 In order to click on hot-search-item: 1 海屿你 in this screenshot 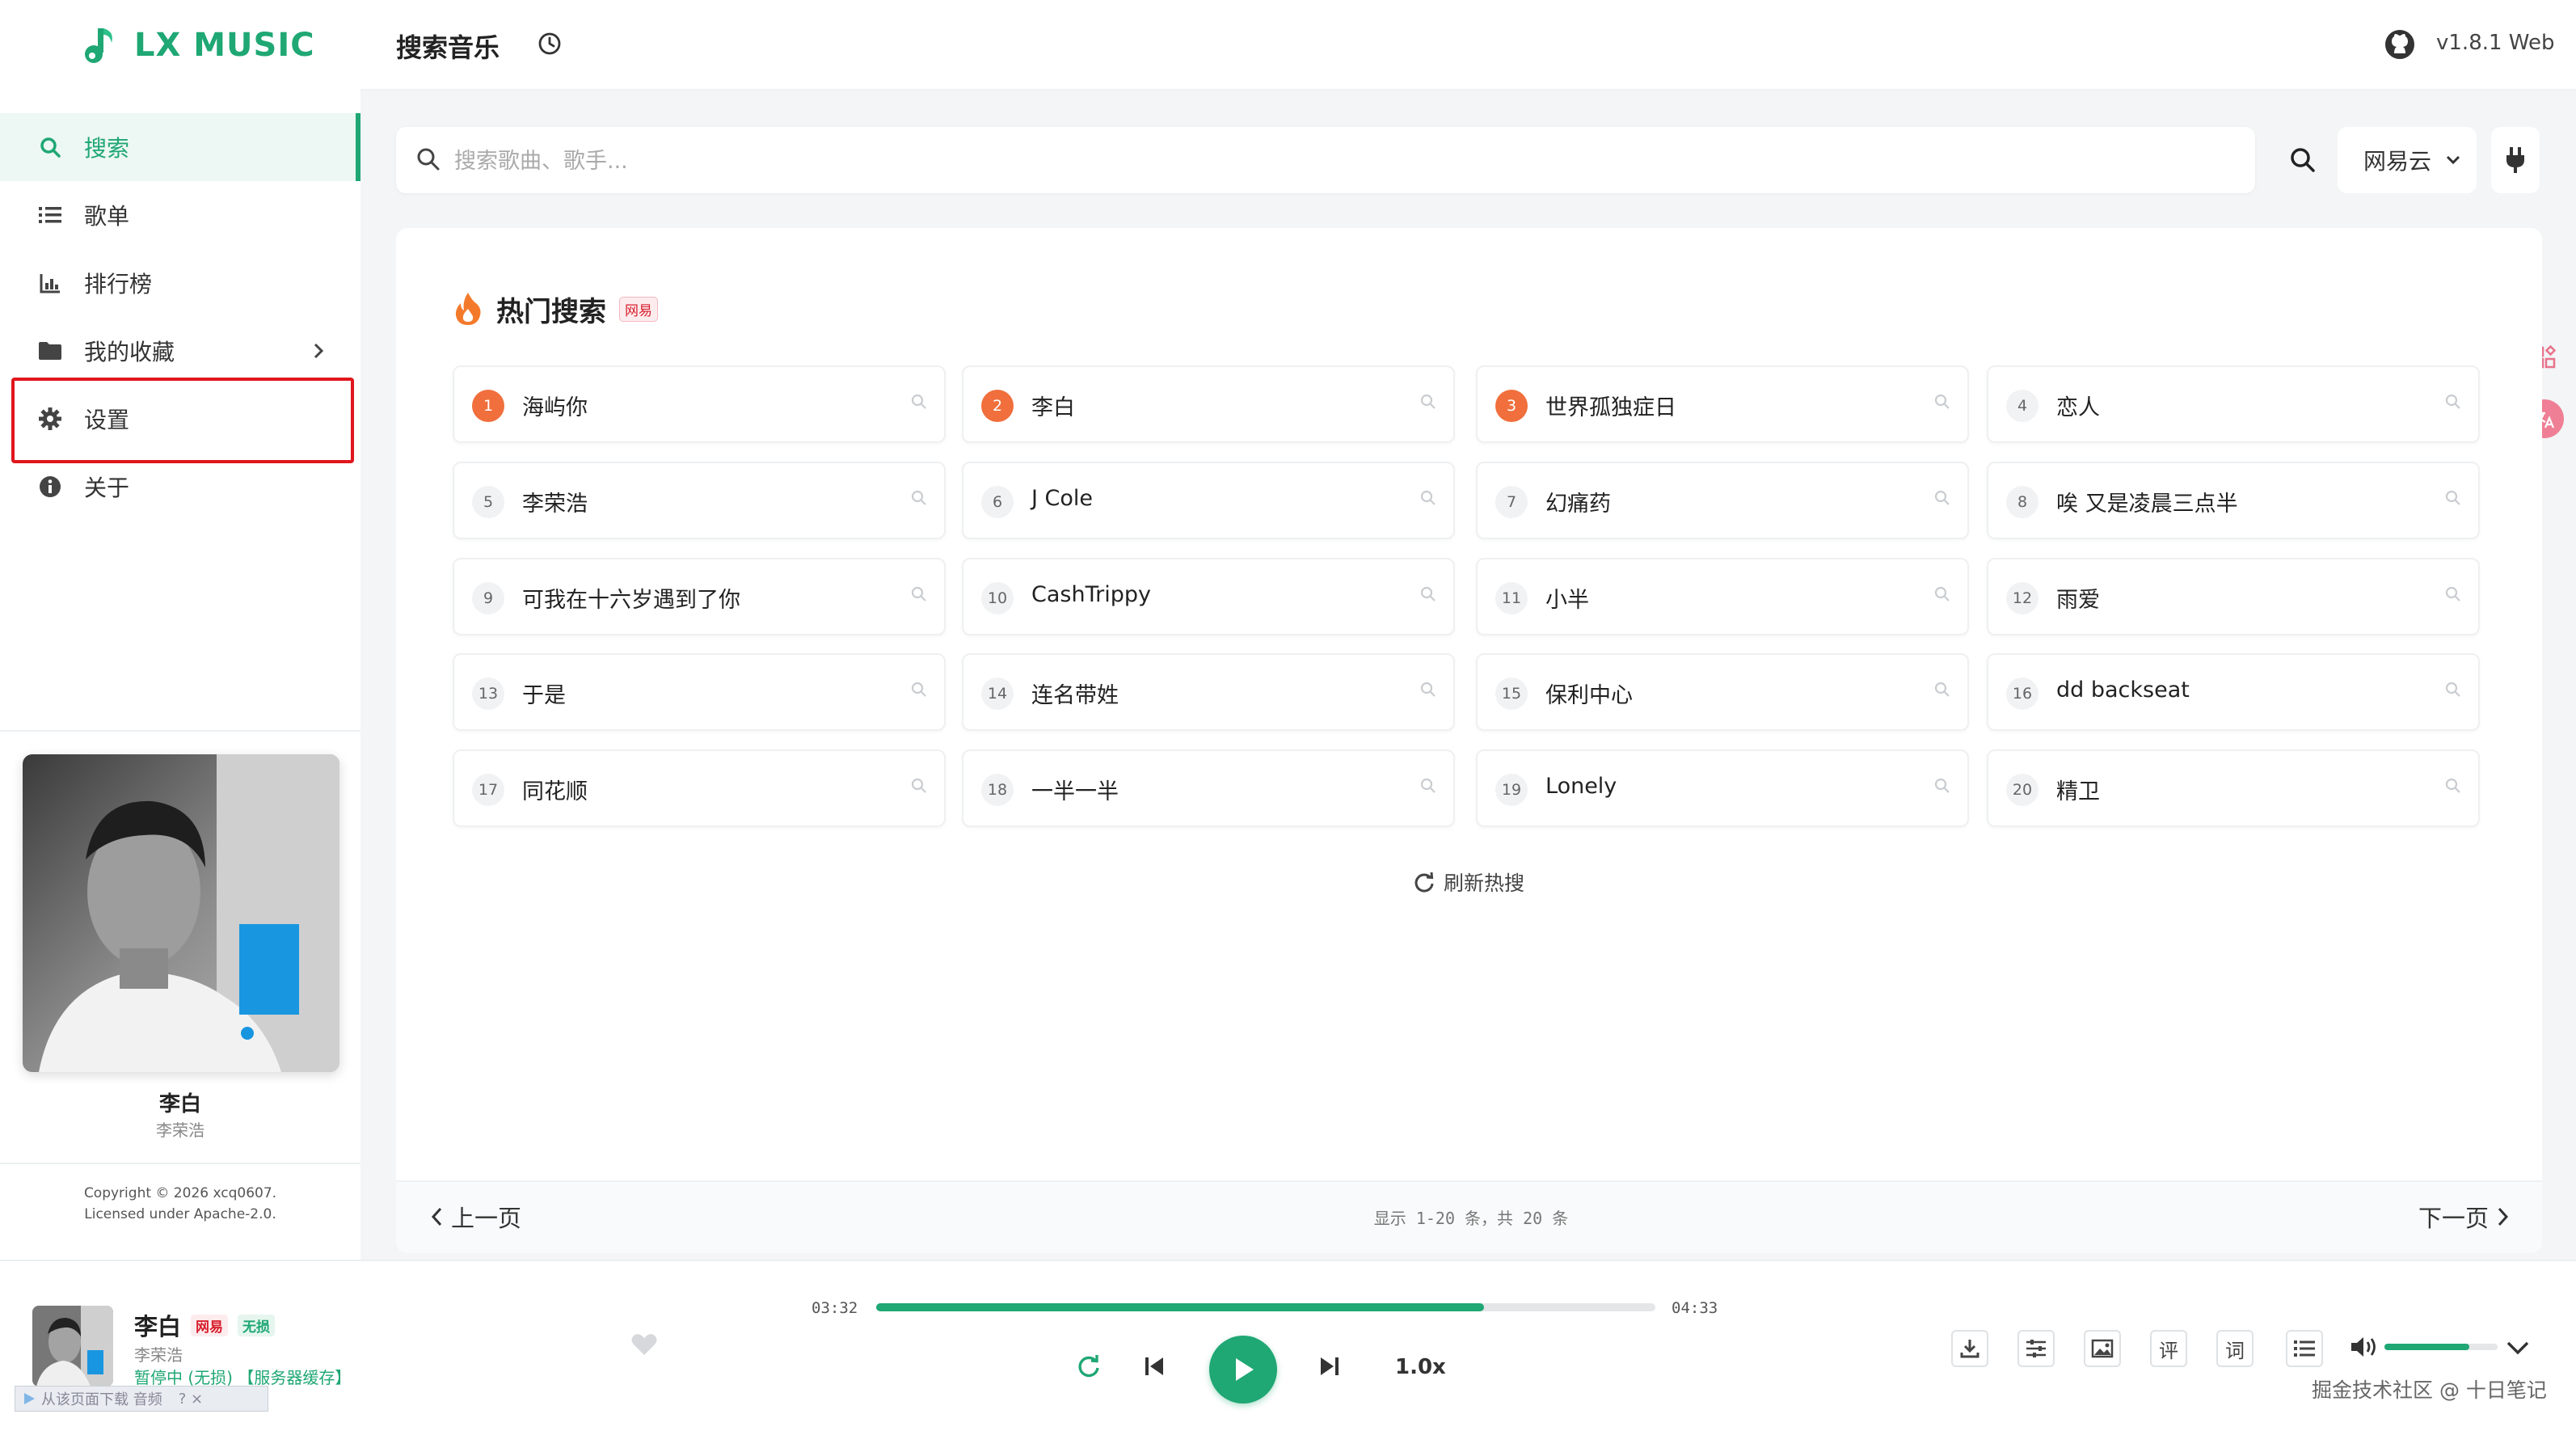, I will do `click(700, 404)`.